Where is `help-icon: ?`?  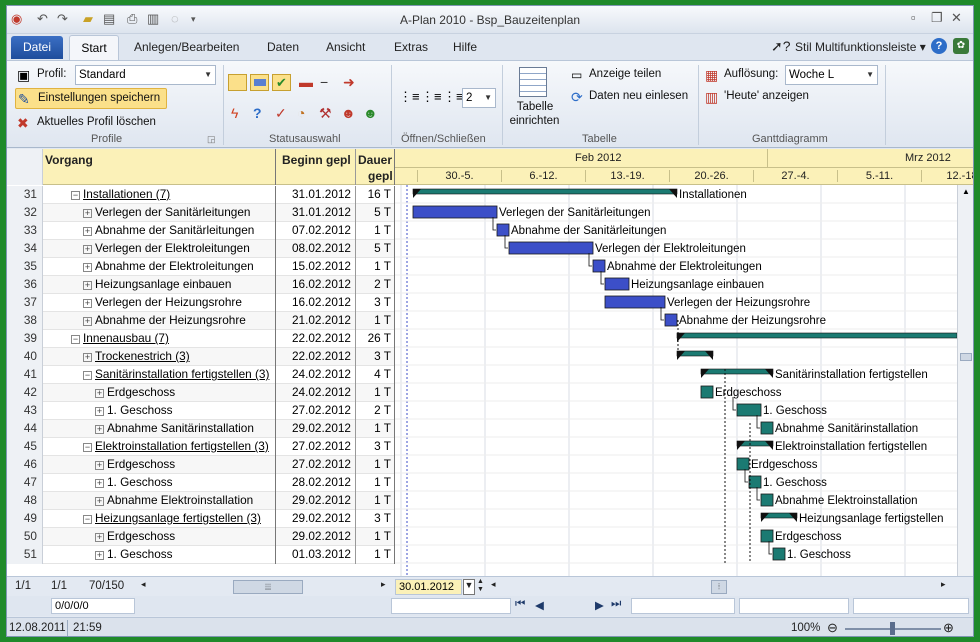
help-icon: ? is located at coordinates (939, 46).